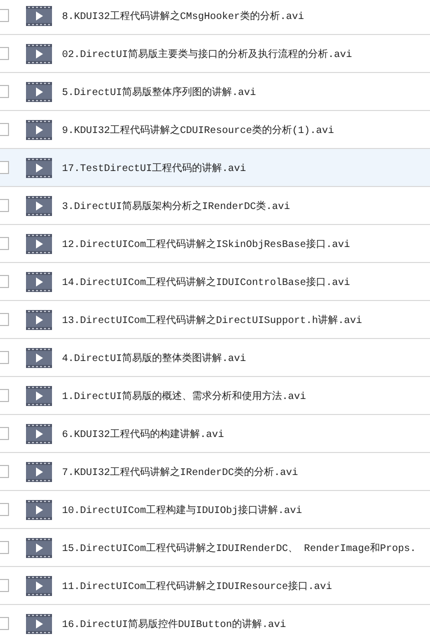 The image size is (430, 637). What do you see at coordinates (212, 320) in the screenshot?
I see `file-name: 13.DirectUICom工程代码讲解之DirectUISupport.h讲解.avi` at bounding box center [212, 320].